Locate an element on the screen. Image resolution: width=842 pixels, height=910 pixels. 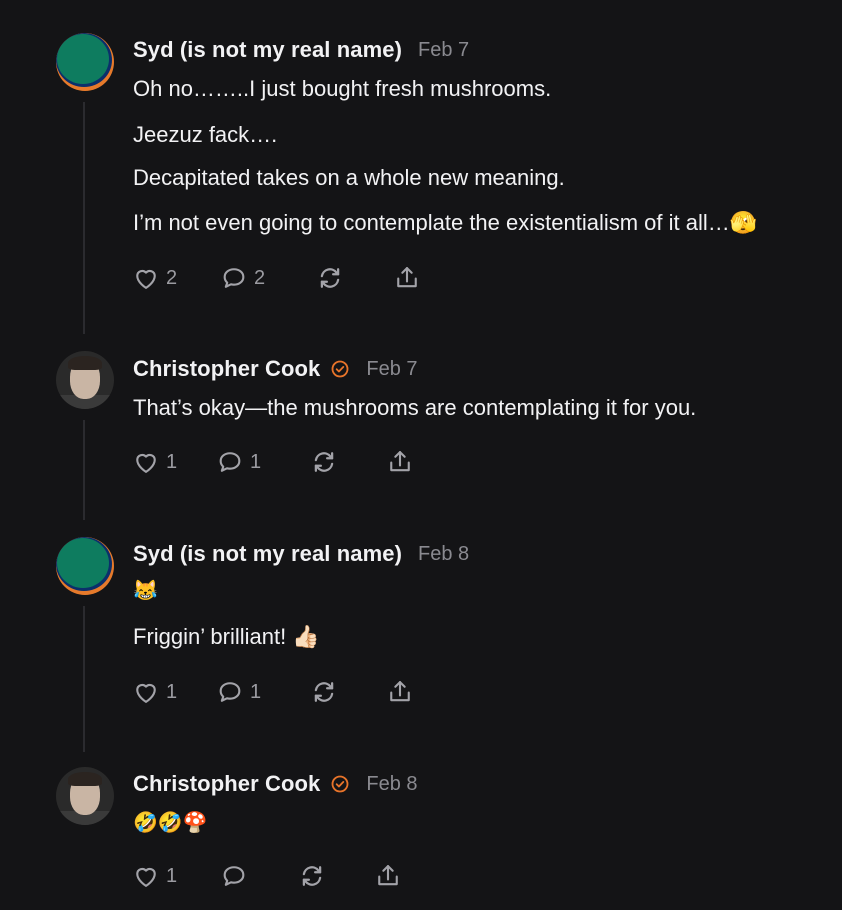
comment-text: Friggin’ brilliant! 👍🏻 is located at coordinates (226, 636).